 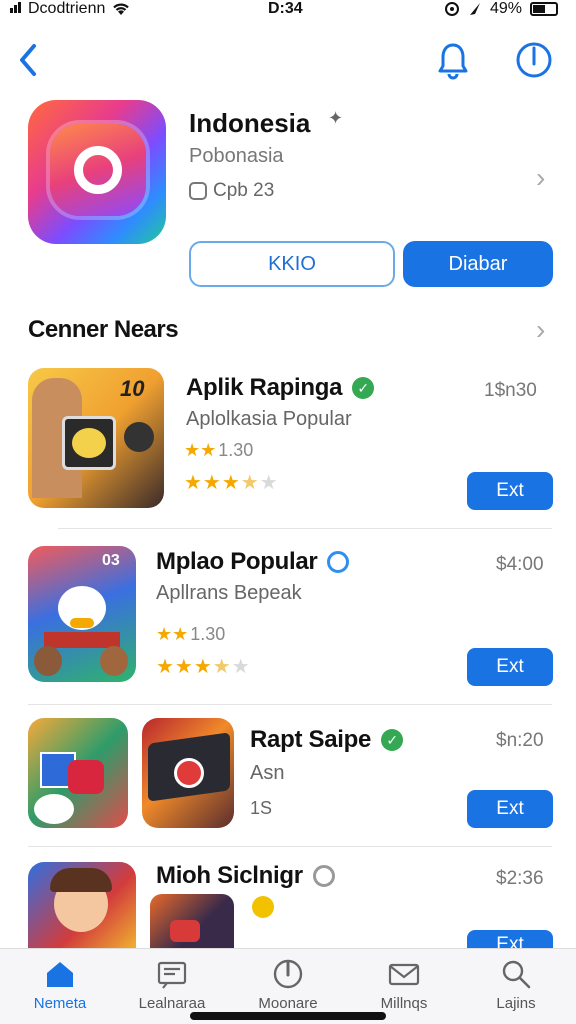 What do you see at coordinates (404, 974) in the screenshot?
I see `mail-icon` at bounding box center [404, 974].